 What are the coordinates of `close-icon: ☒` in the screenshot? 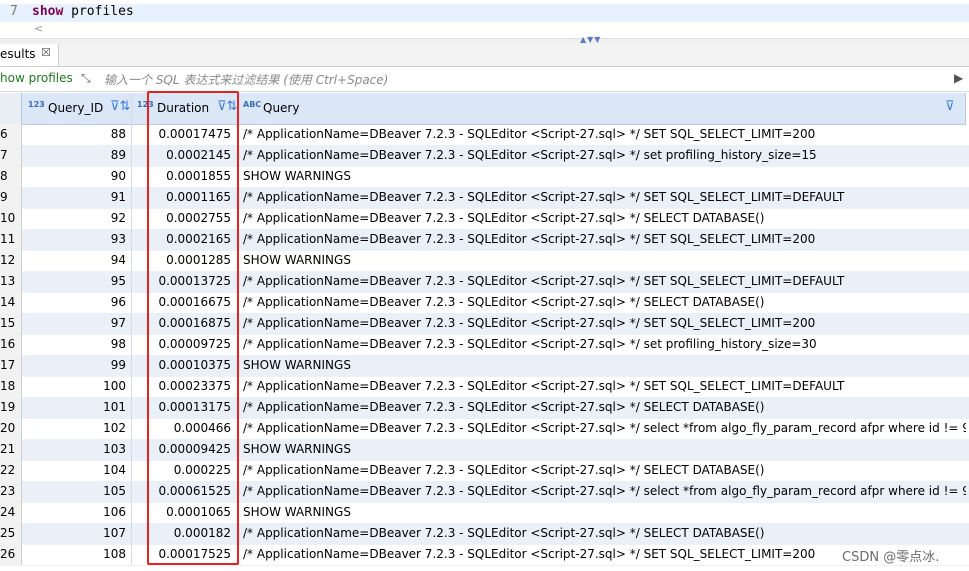 It's located at (46, 52).